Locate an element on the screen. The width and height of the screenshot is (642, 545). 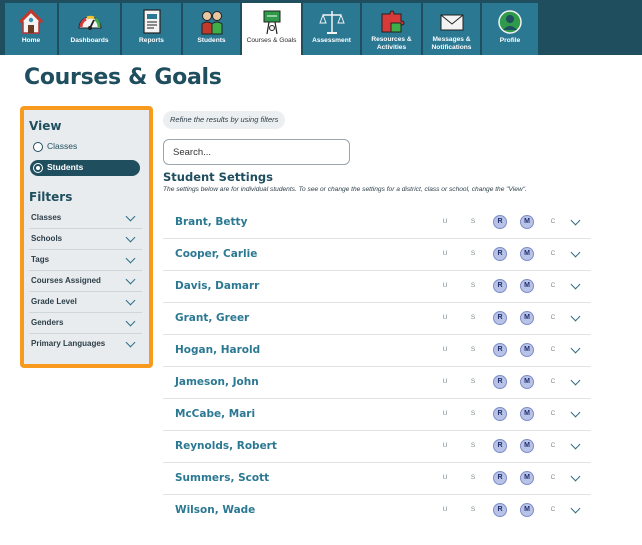
report-document-icon is located at coordinates (151, 21).